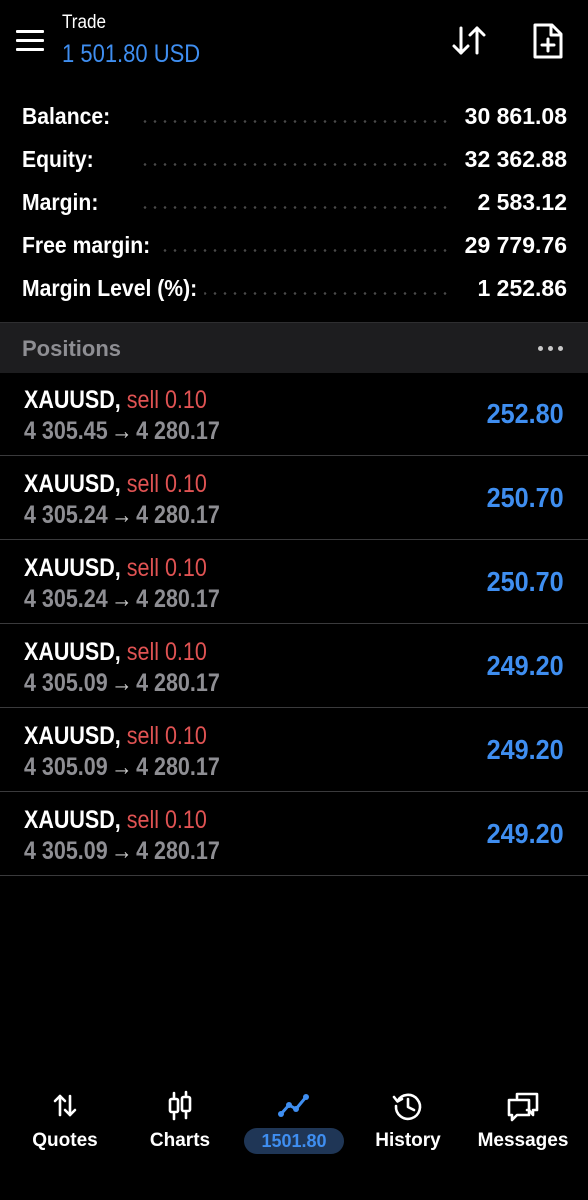  What do you see at coordinates (551, 349) in the screenshot?
I see `more-icon` at bounding box center [551, 349].